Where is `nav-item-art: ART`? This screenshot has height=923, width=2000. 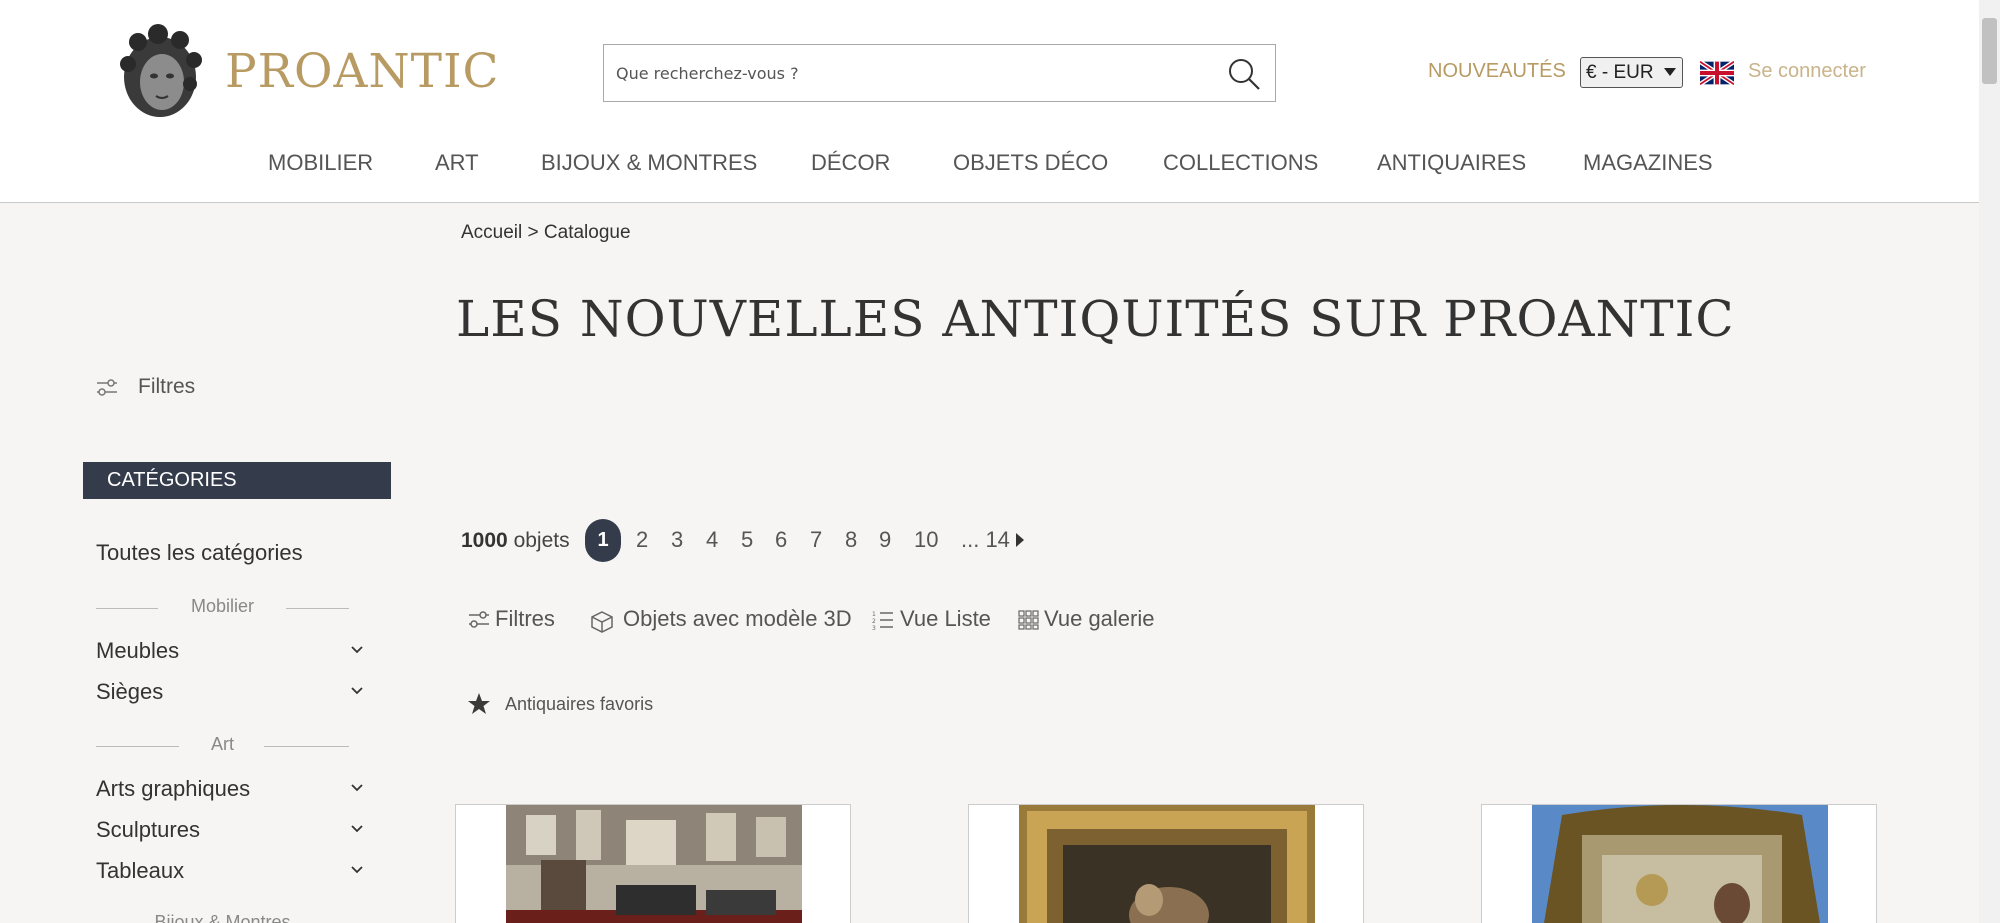 nav-item-art: ART is located at coordinates (457, 163).